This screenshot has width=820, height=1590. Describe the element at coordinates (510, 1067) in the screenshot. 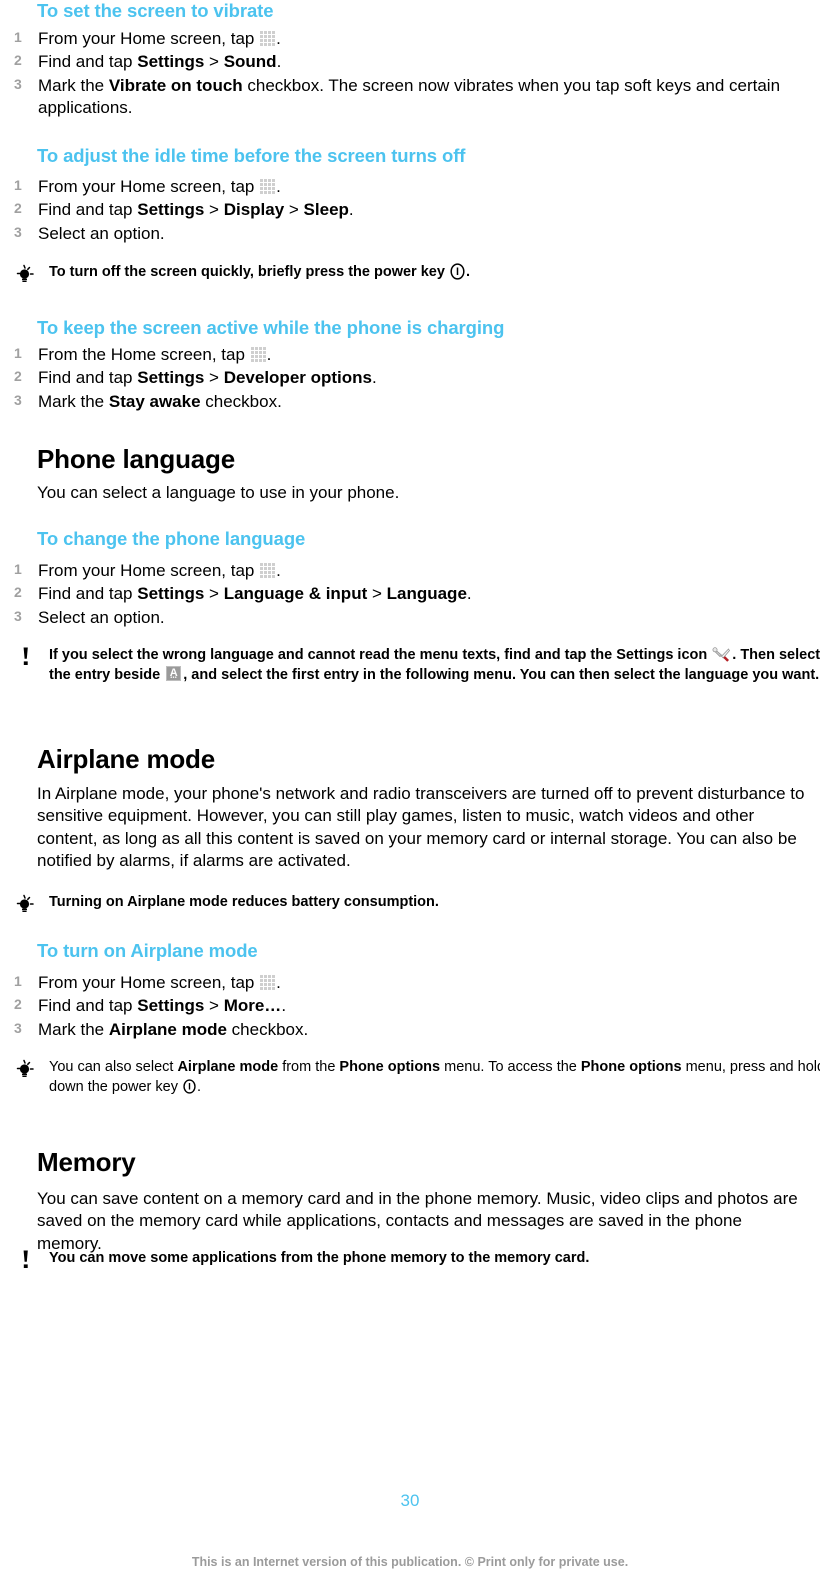

I see `tip-text-part3: menu. To access the` at that location.